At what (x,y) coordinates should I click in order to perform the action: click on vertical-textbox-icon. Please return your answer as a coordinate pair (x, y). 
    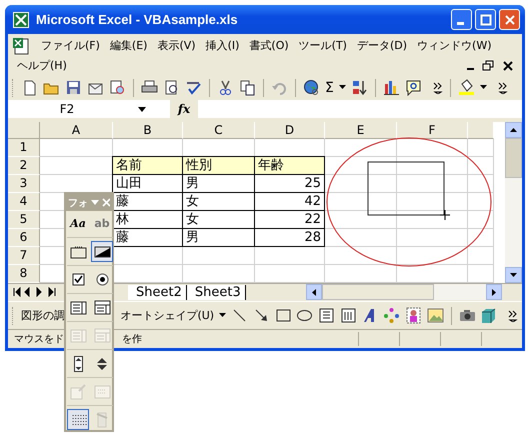
    Looking at the image, I should click on (348, 315).